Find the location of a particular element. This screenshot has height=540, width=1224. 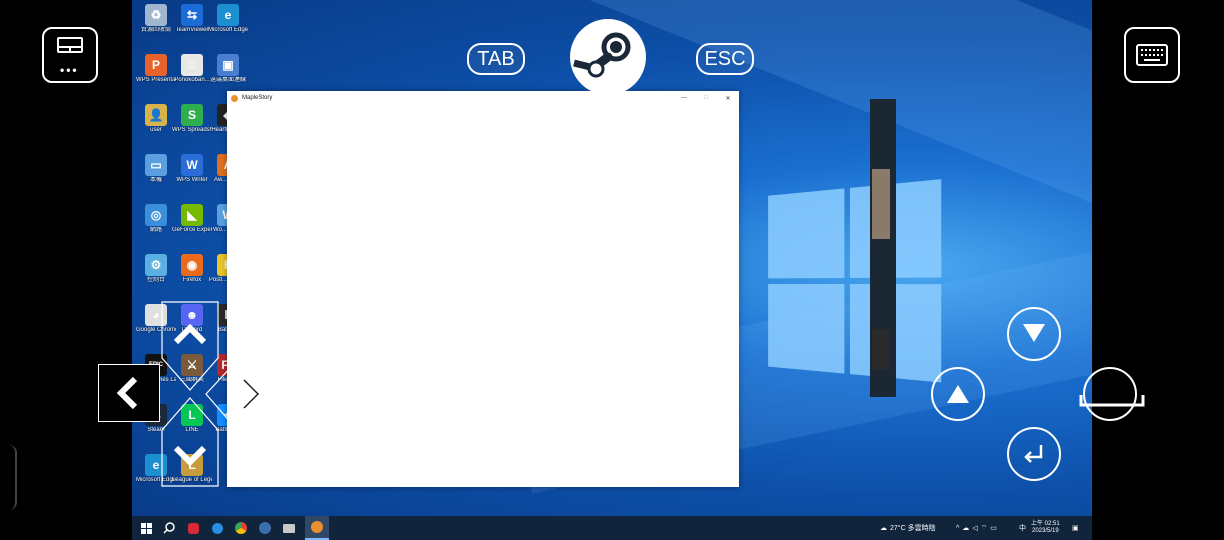

desktop-app-icon: ⚙ is located at coordinates (156, 265).